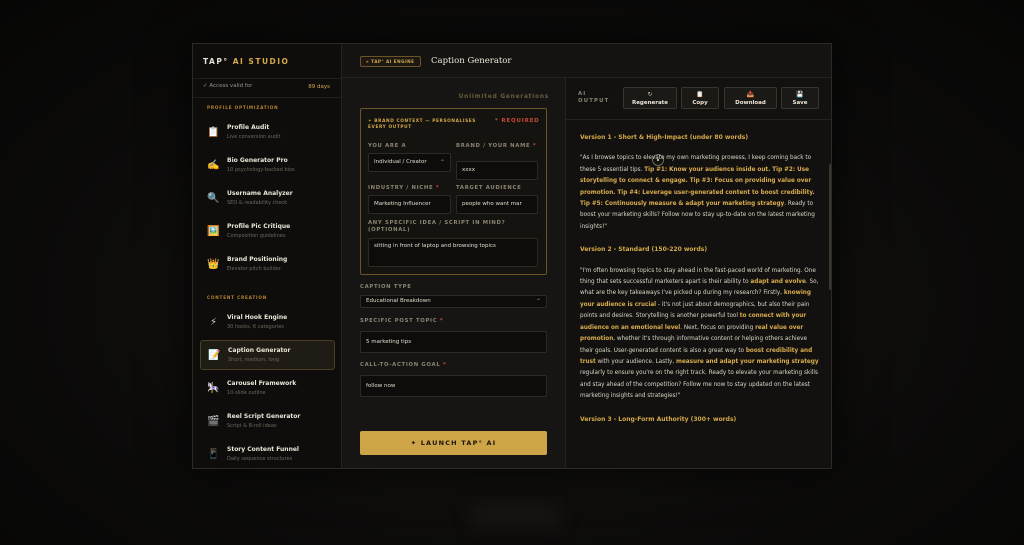 Image resolution: width=1024 pixels, height=545 pixels. I want to click on brand-name-label: BRAND / YOUR NAME *, so click(496, 146).